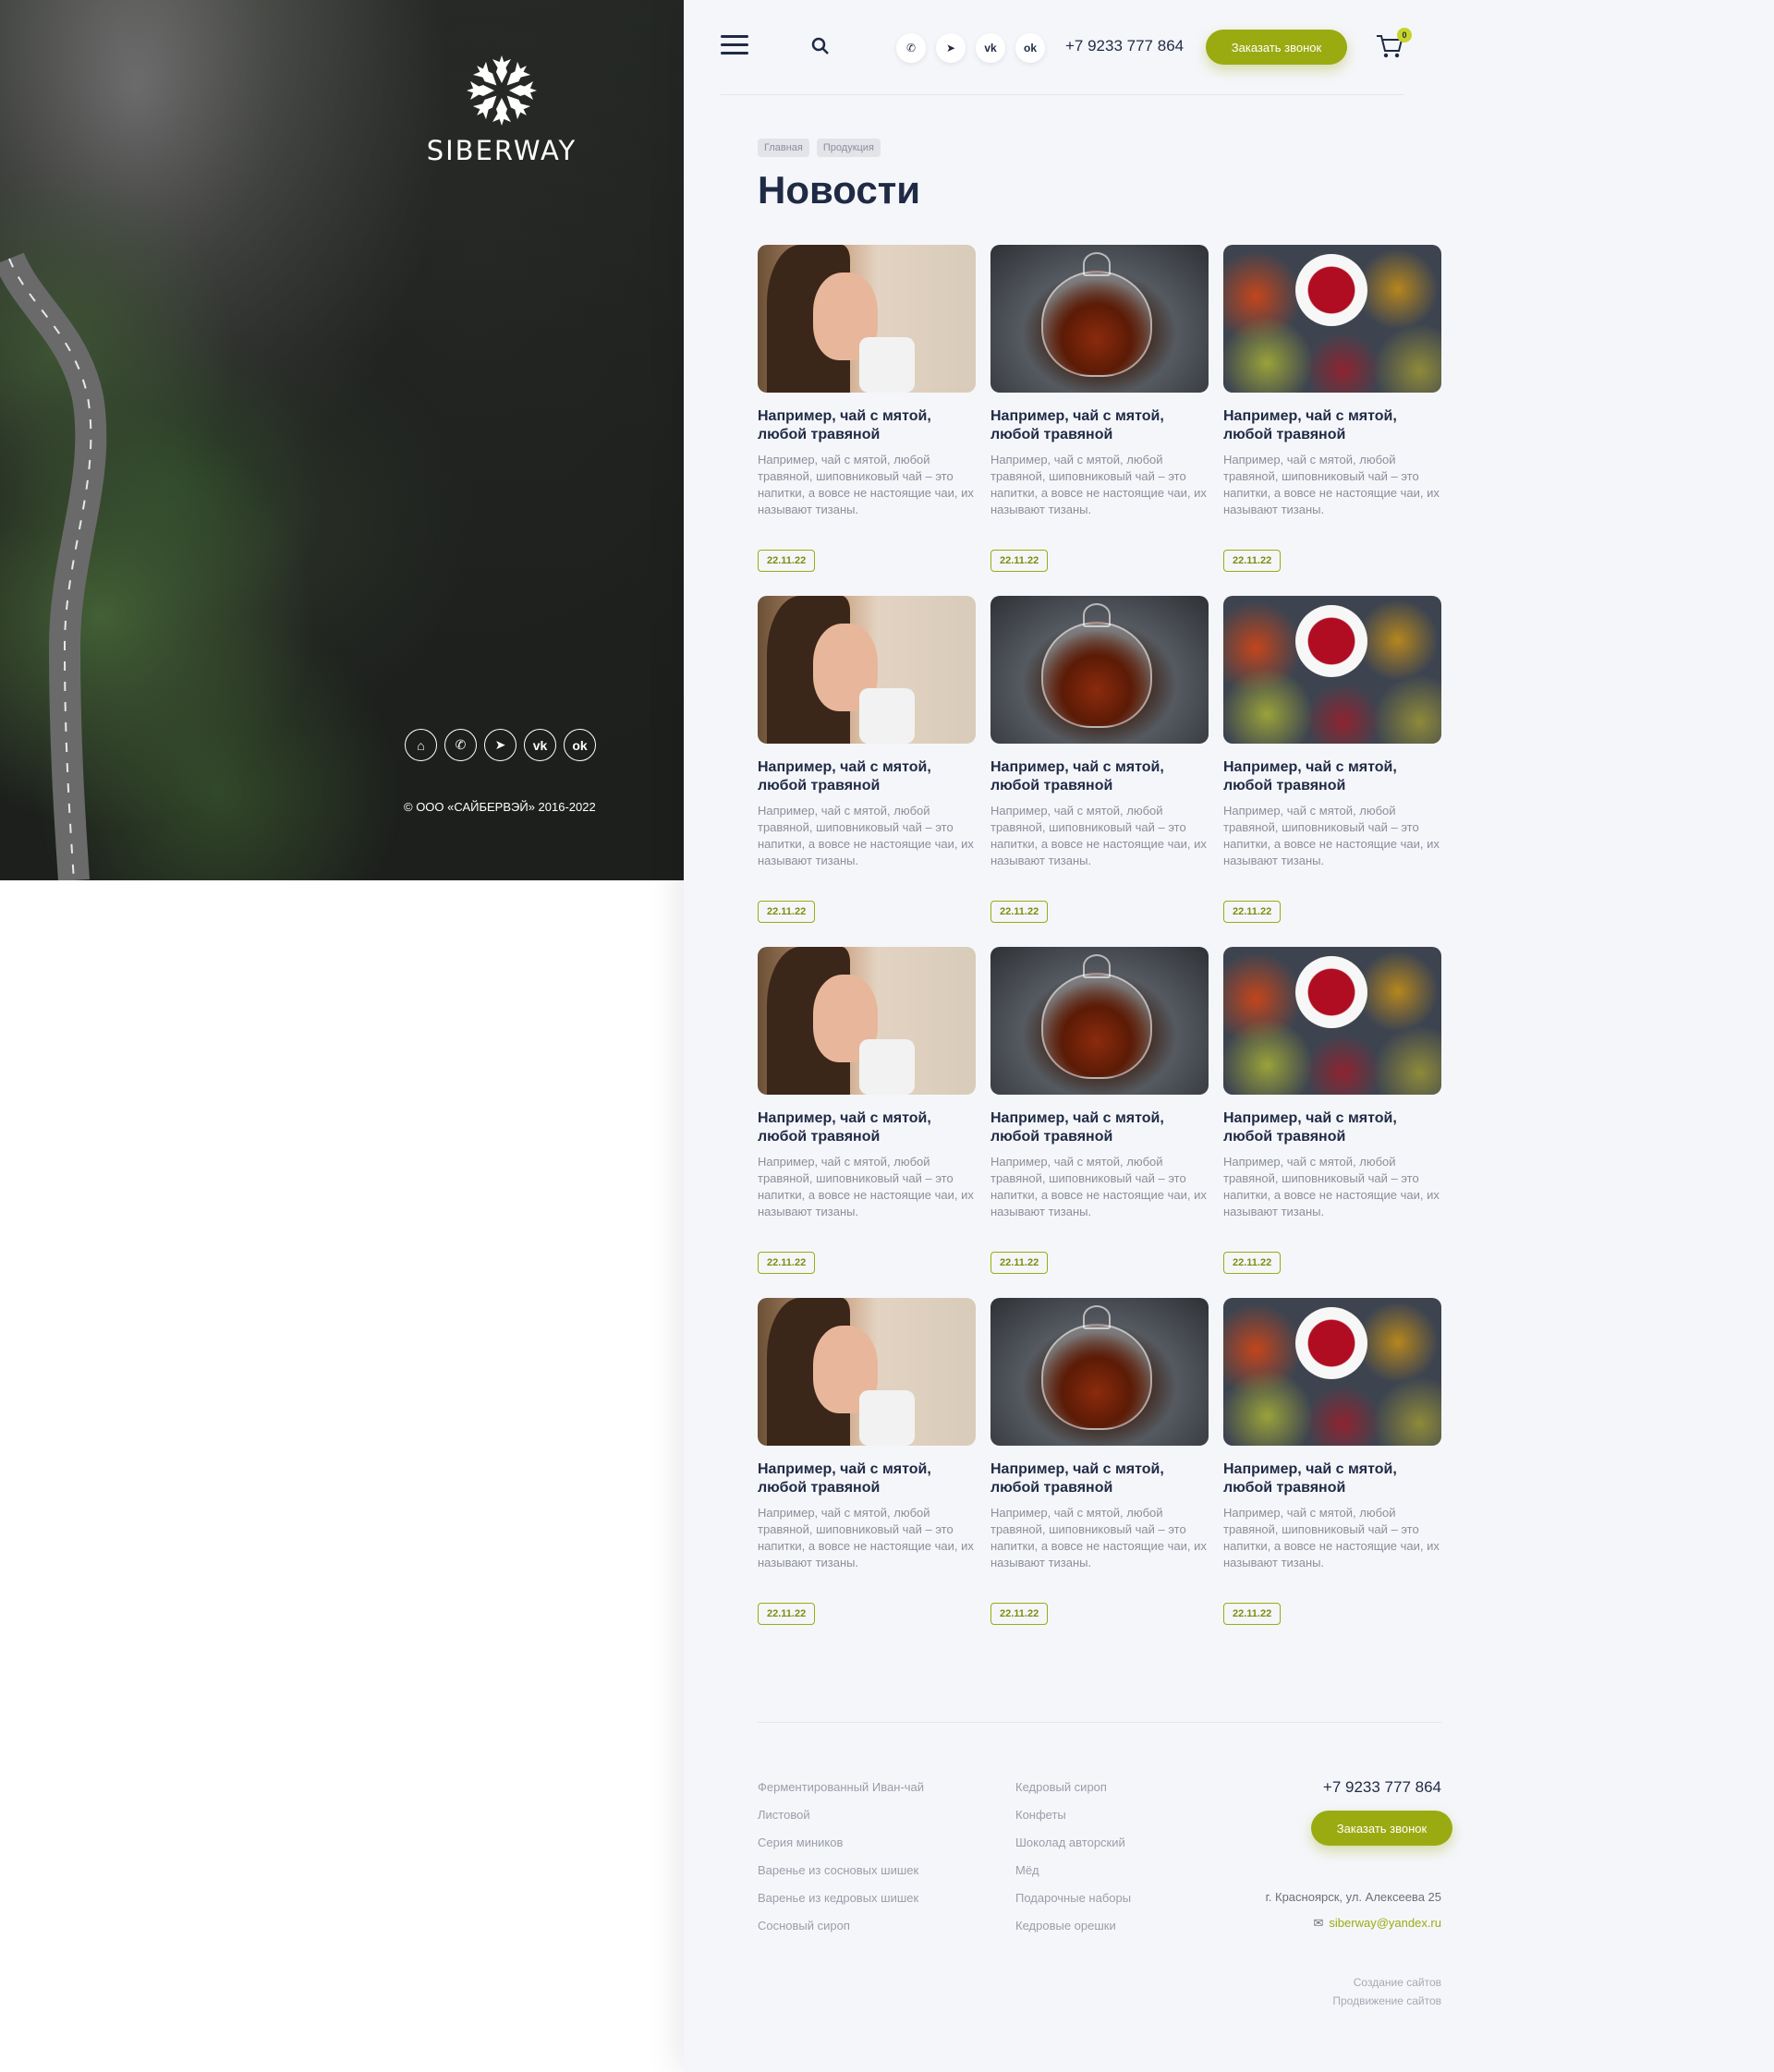 This screenshot has height=2072, width=1774. Describe the element at coordinates (841, 1870) in the screenshot. I see `footer-product-link: Варенье из сосновых шишек` at that location.